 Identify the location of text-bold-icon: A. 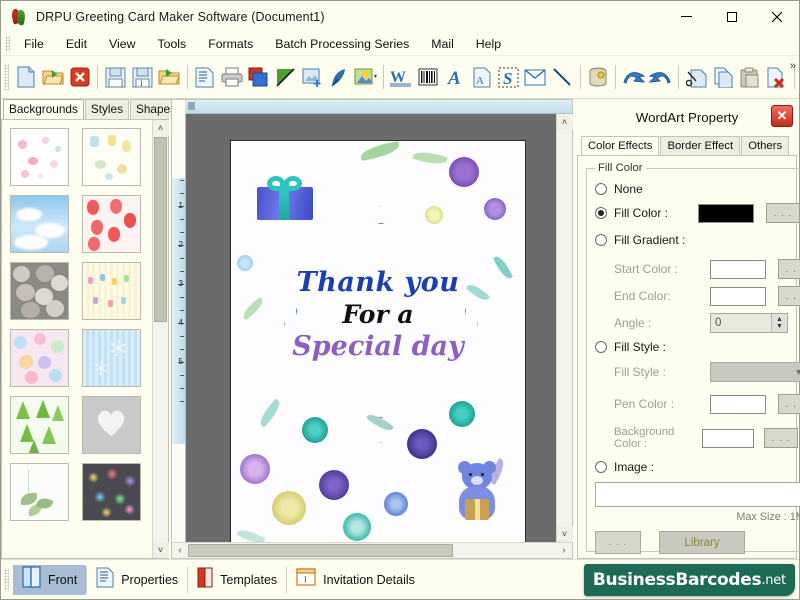
(455, 77).